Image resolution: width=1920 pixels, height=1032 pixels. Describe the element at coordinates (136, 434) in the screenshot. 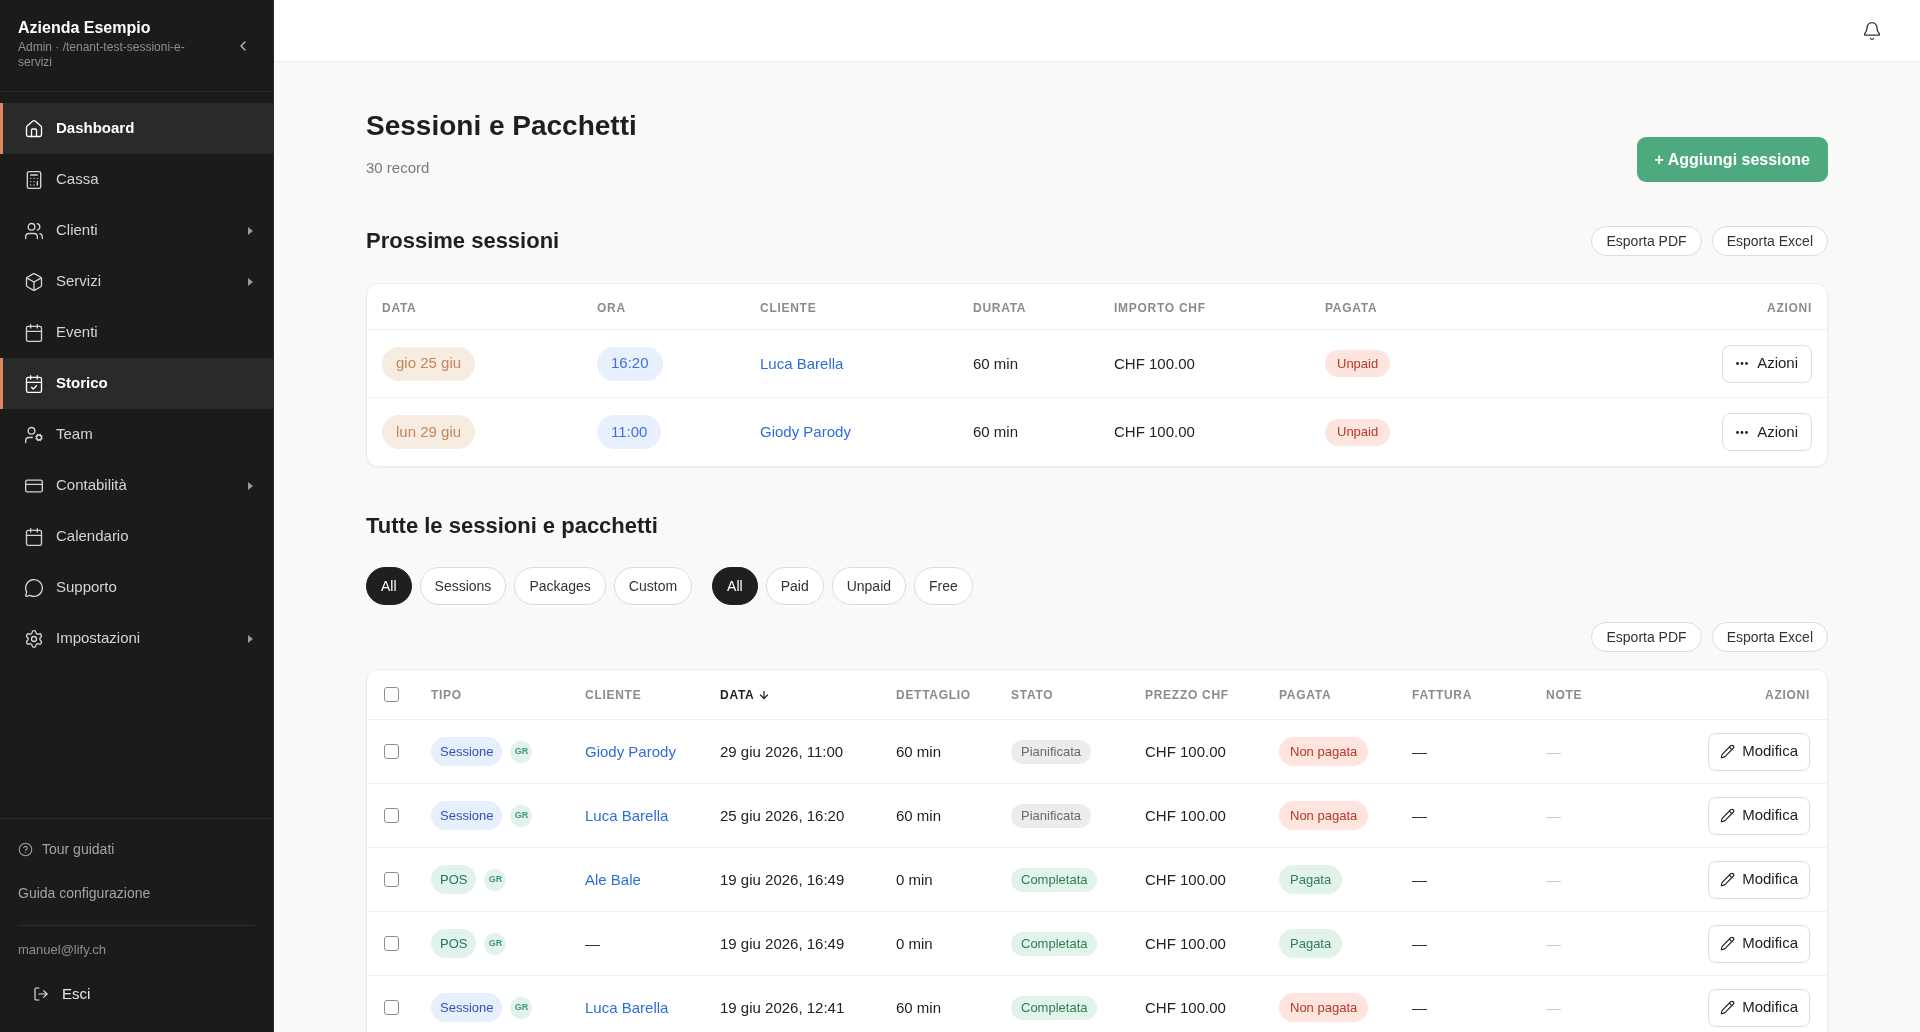

I see `nav-item: Team` at that location.